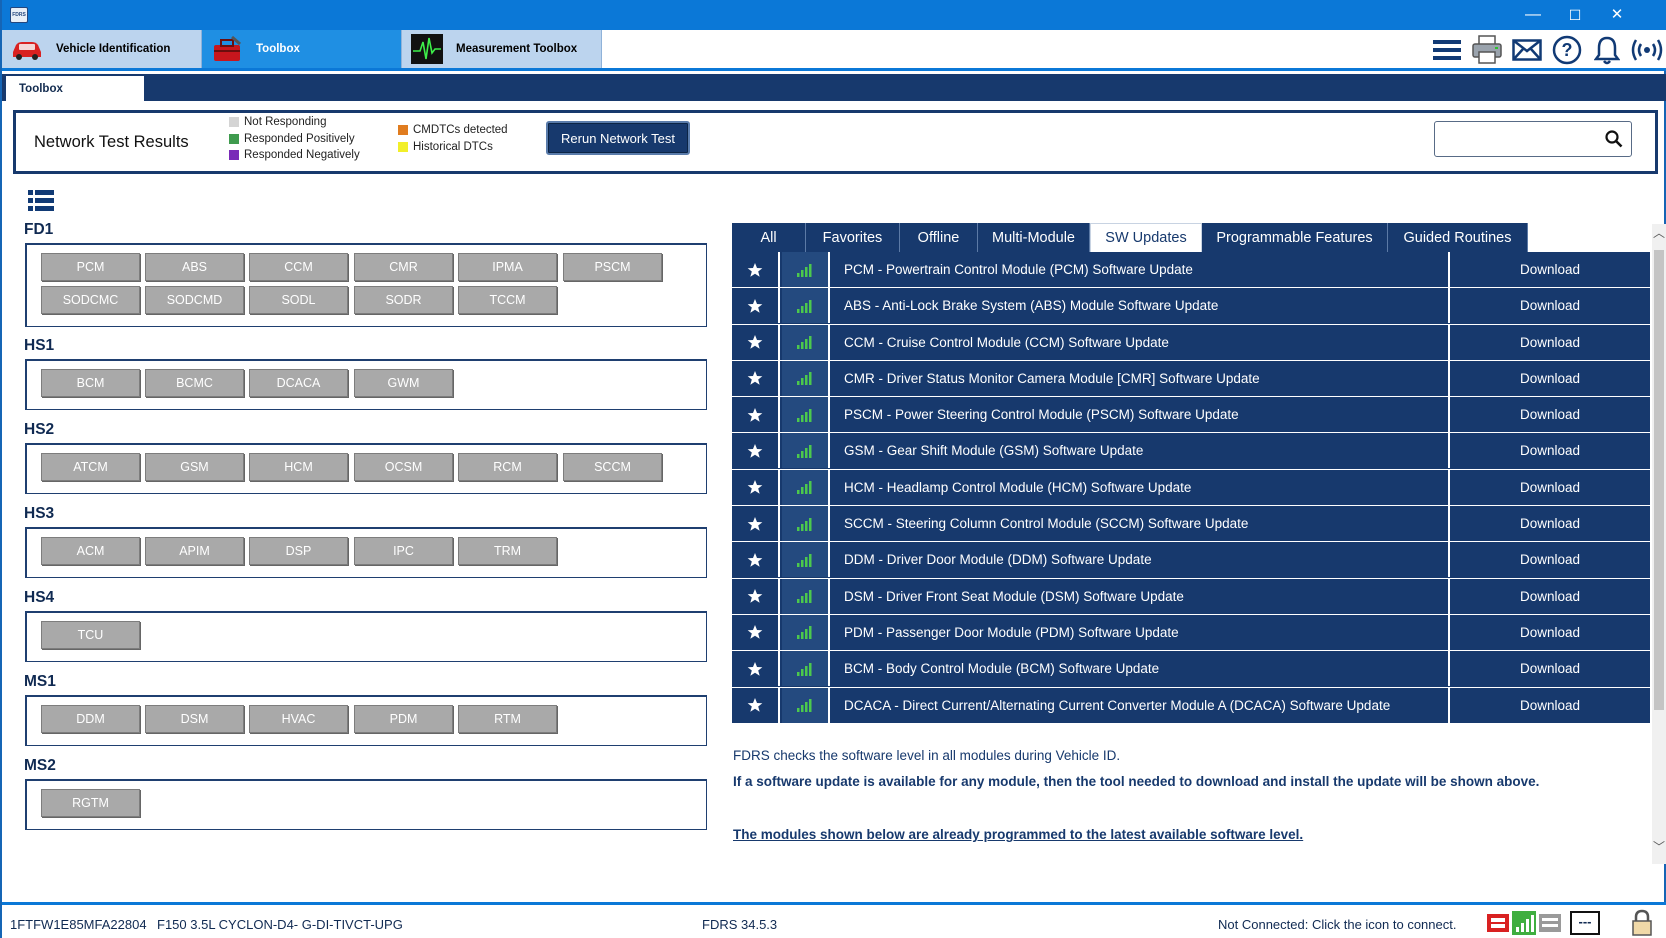  Describe the element at coordinates (769, 237) in the screenshot. I see `tab-all: All` at that location.